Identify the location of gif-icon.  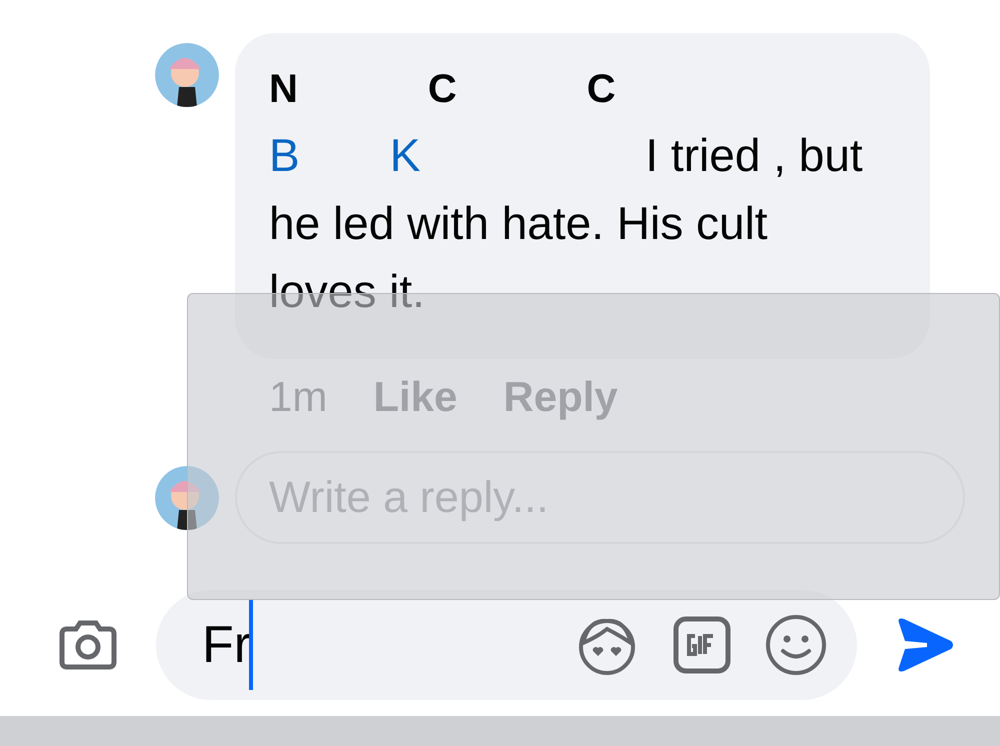
(702, 645).